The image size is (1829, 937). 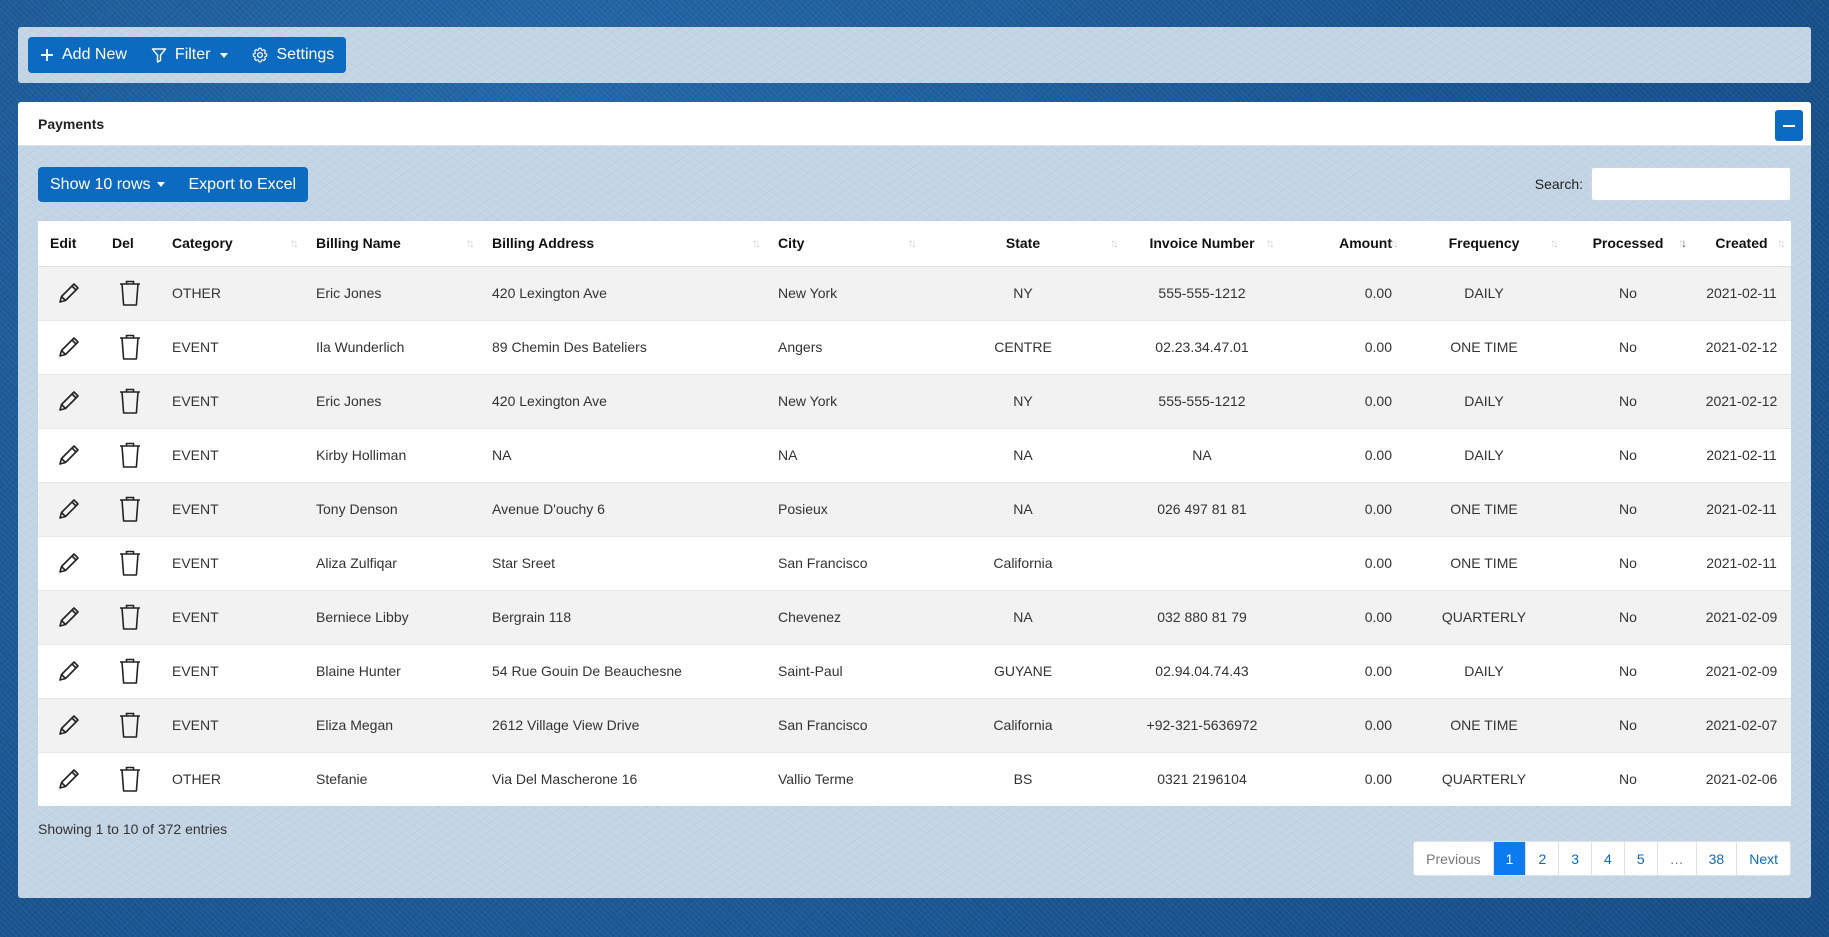 What do you see at coordinates (1023, 346) in the screenshot?
I see `cell-state: CENTRE` at bounding box center [1023, 346].